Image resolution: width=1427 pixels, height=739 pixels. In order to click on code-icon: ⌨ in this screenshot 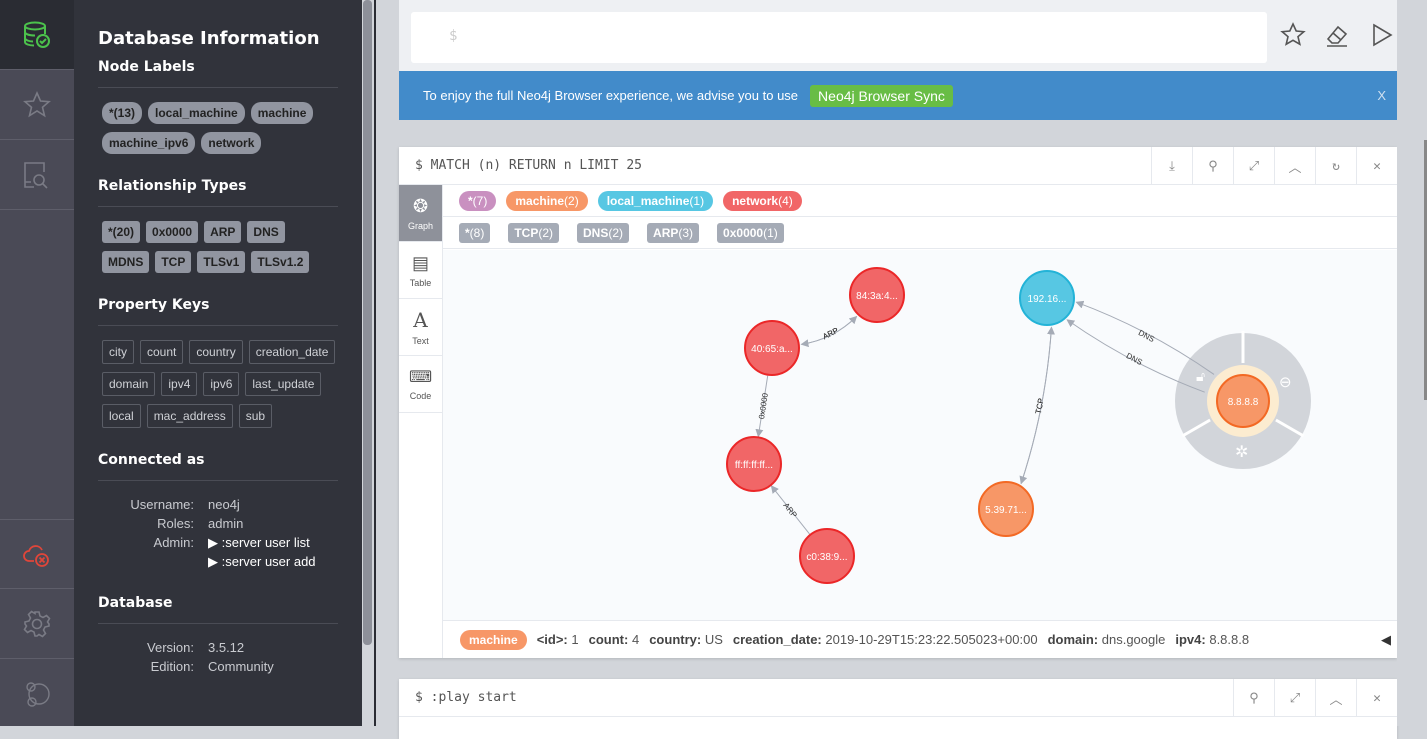, I will do `click(420, 377)`.